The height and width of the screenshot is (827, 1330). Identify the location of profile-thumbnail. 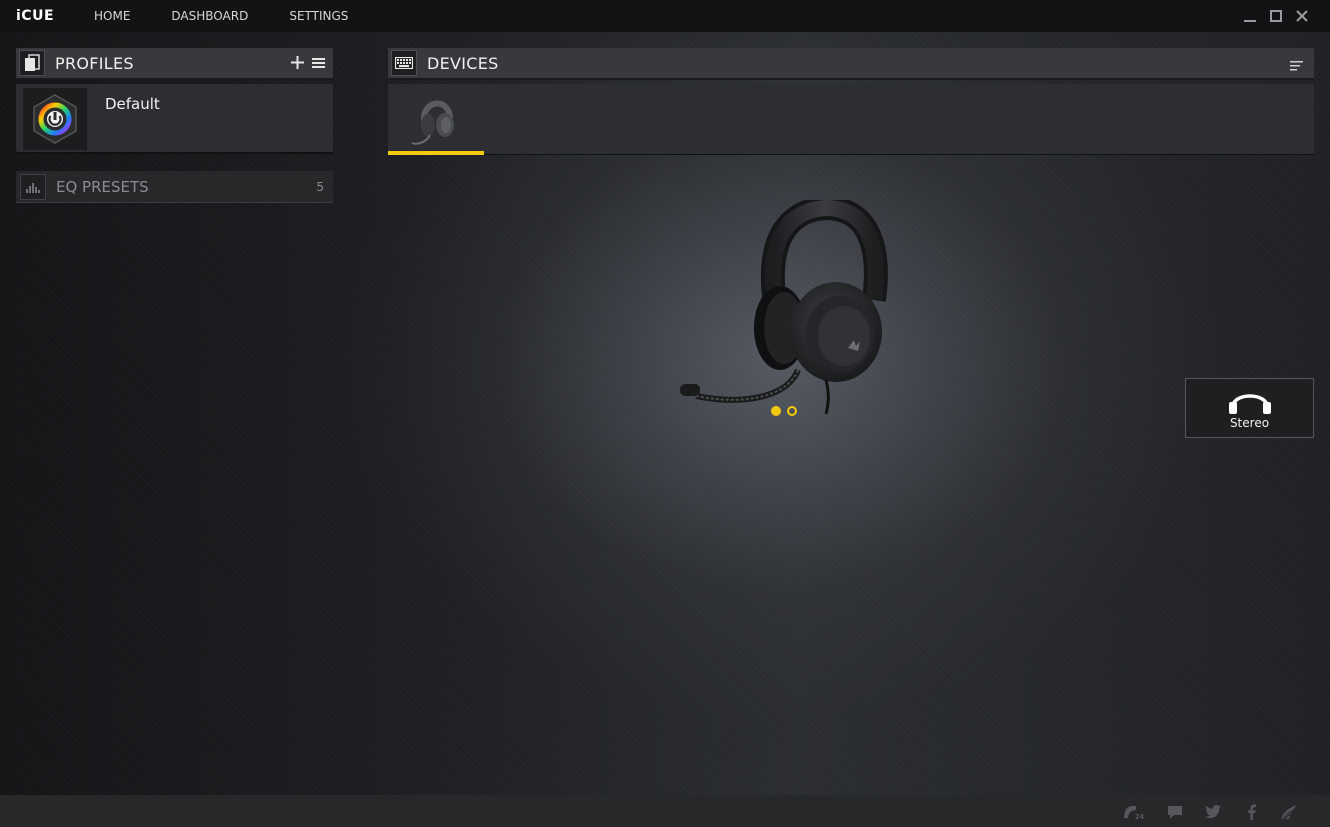
(55, 119).